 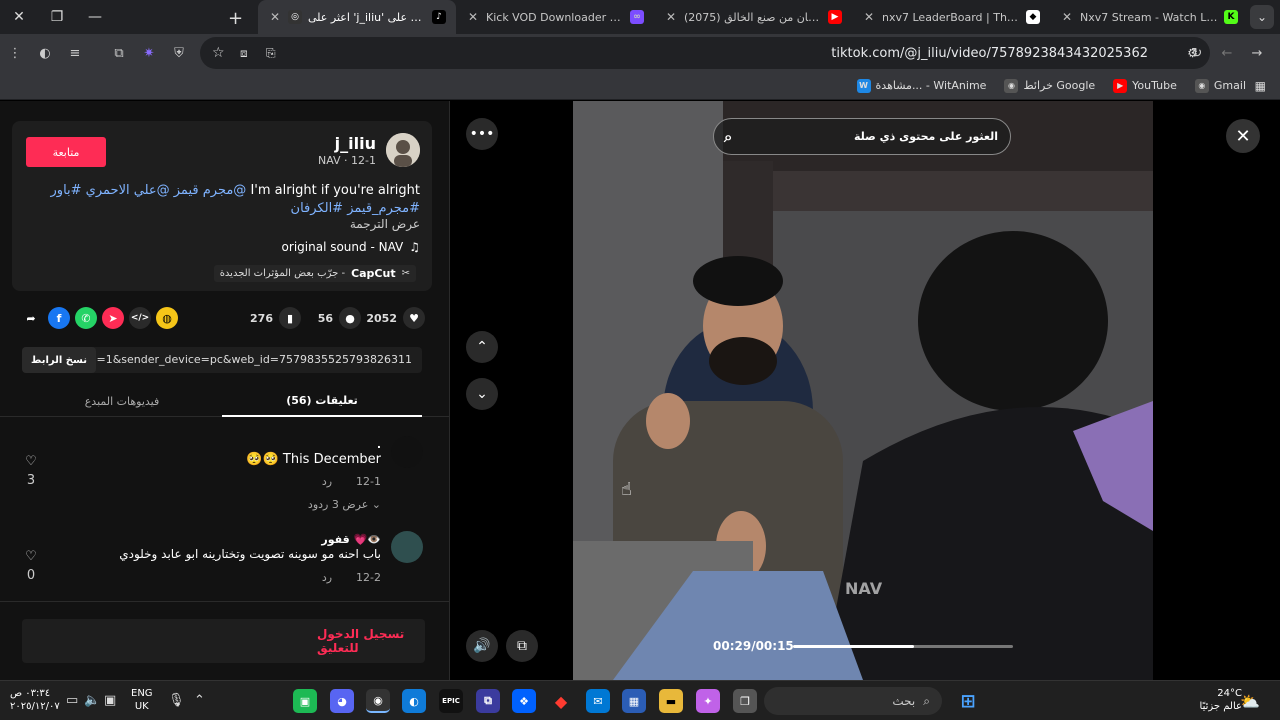 I want to click on share-repost-button: ➤, so click(x=113, y=318).